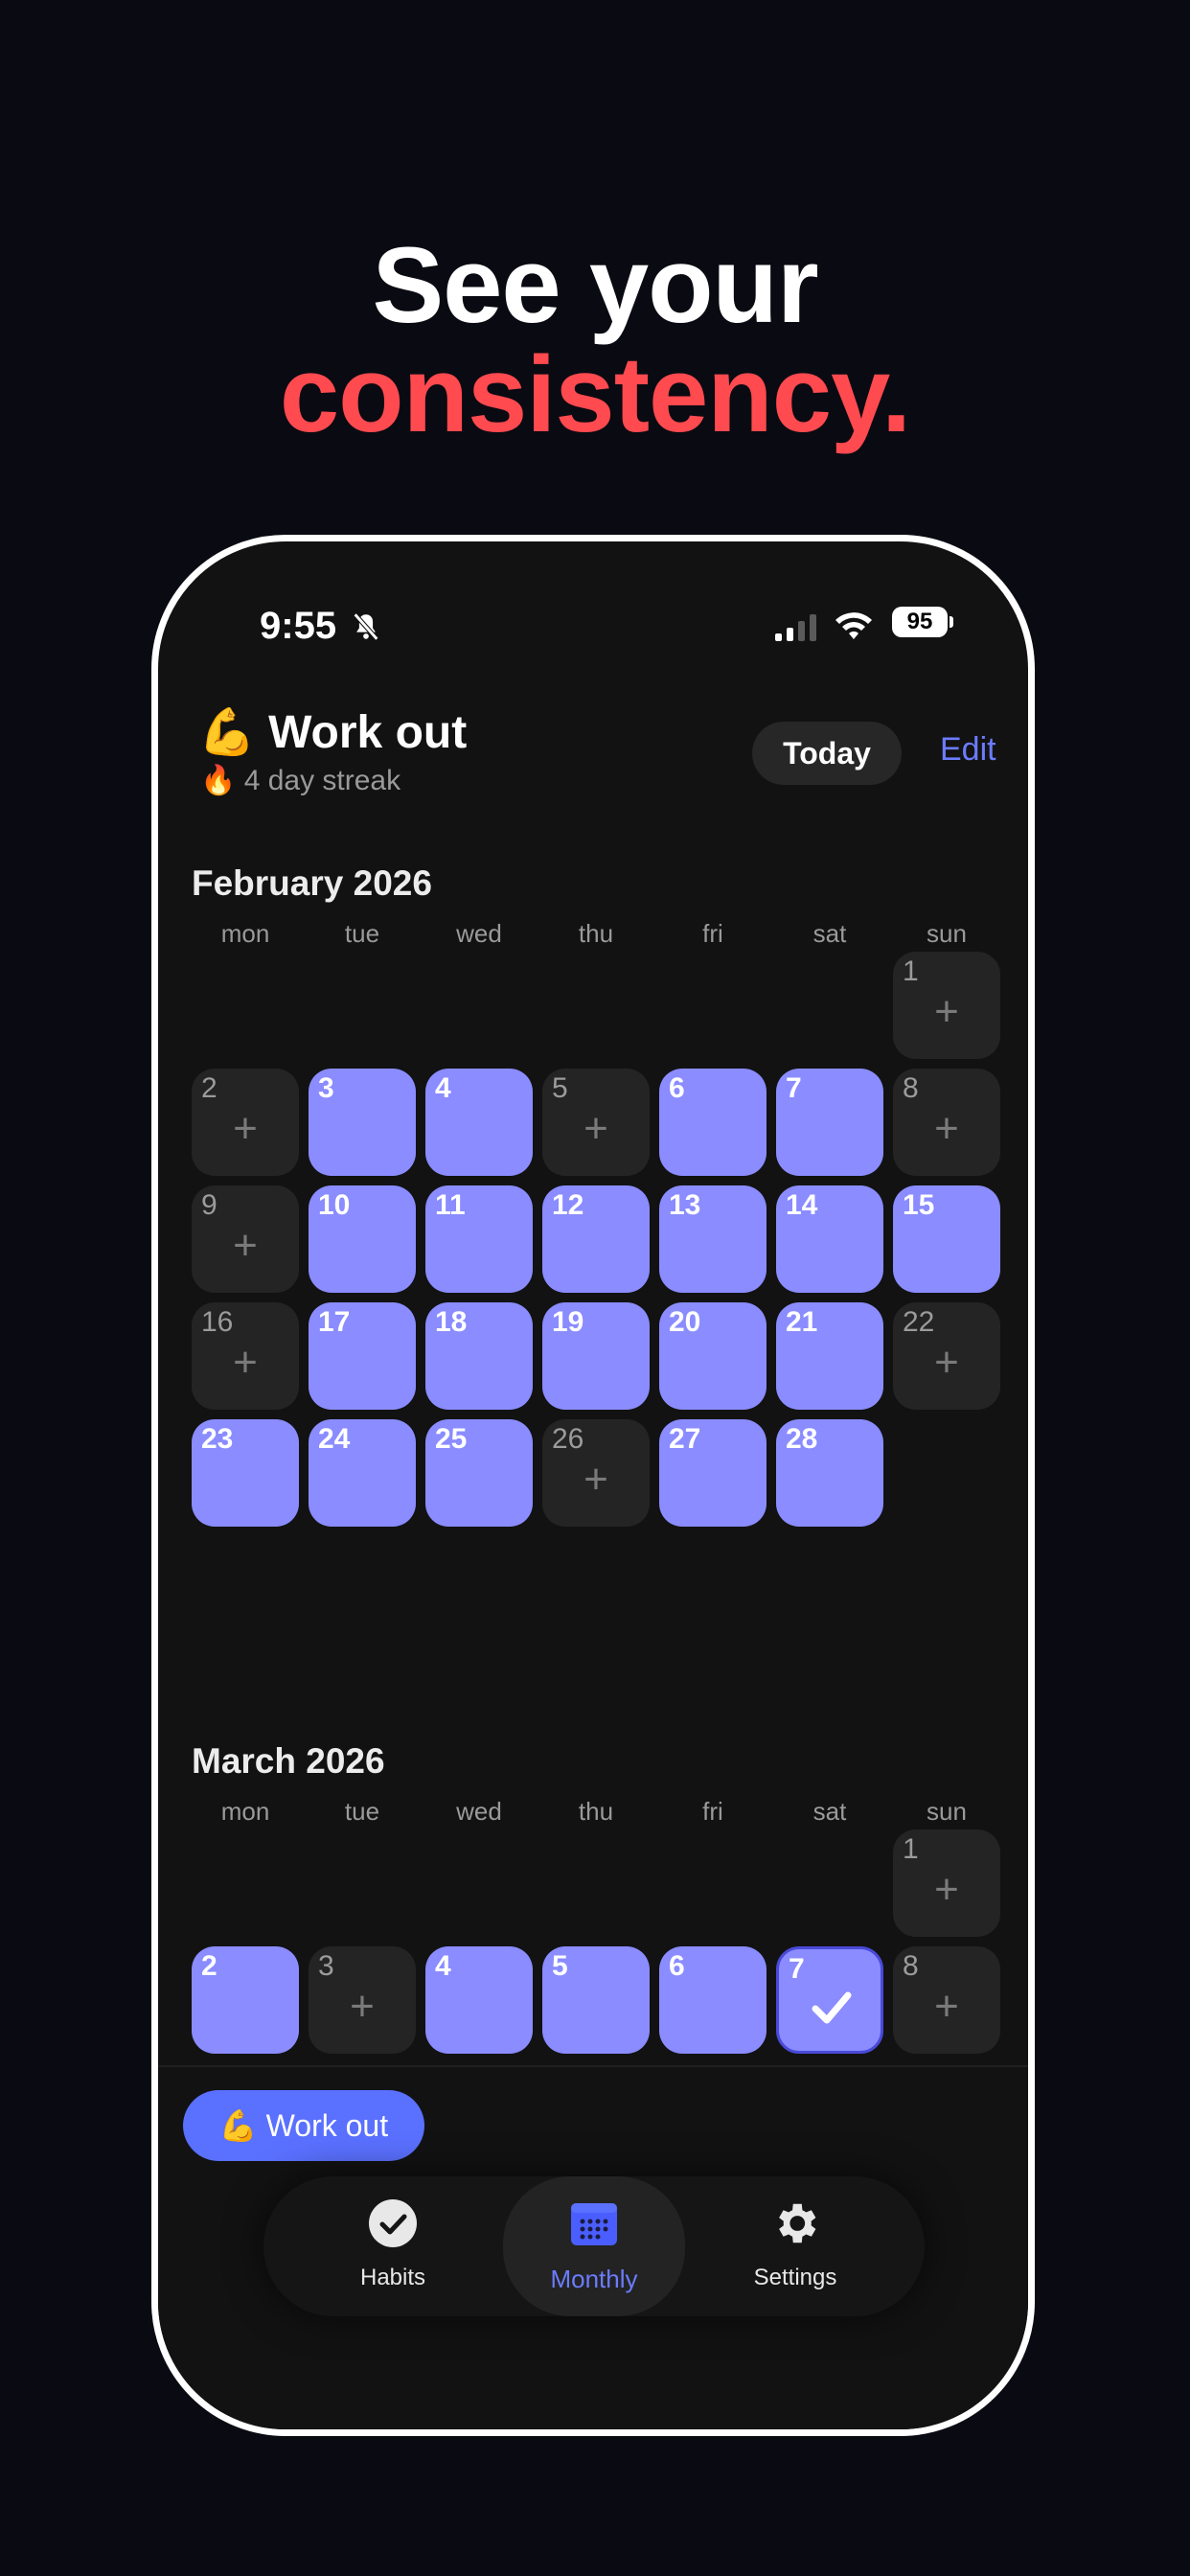  Describe the element at coordinates (685, 1322) in the screenshot. I see `day-number: 20` at that location.